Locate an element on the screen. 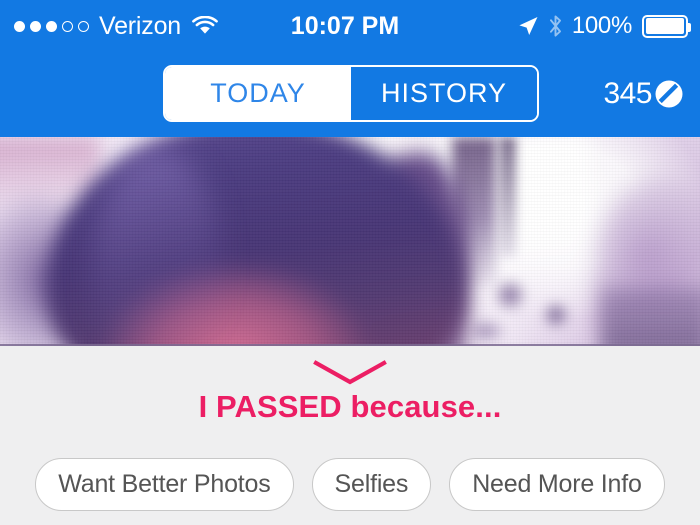 The height and width of the screenshot is (525, 700). tab-today: TODAY is located at coordinates (258, 93).